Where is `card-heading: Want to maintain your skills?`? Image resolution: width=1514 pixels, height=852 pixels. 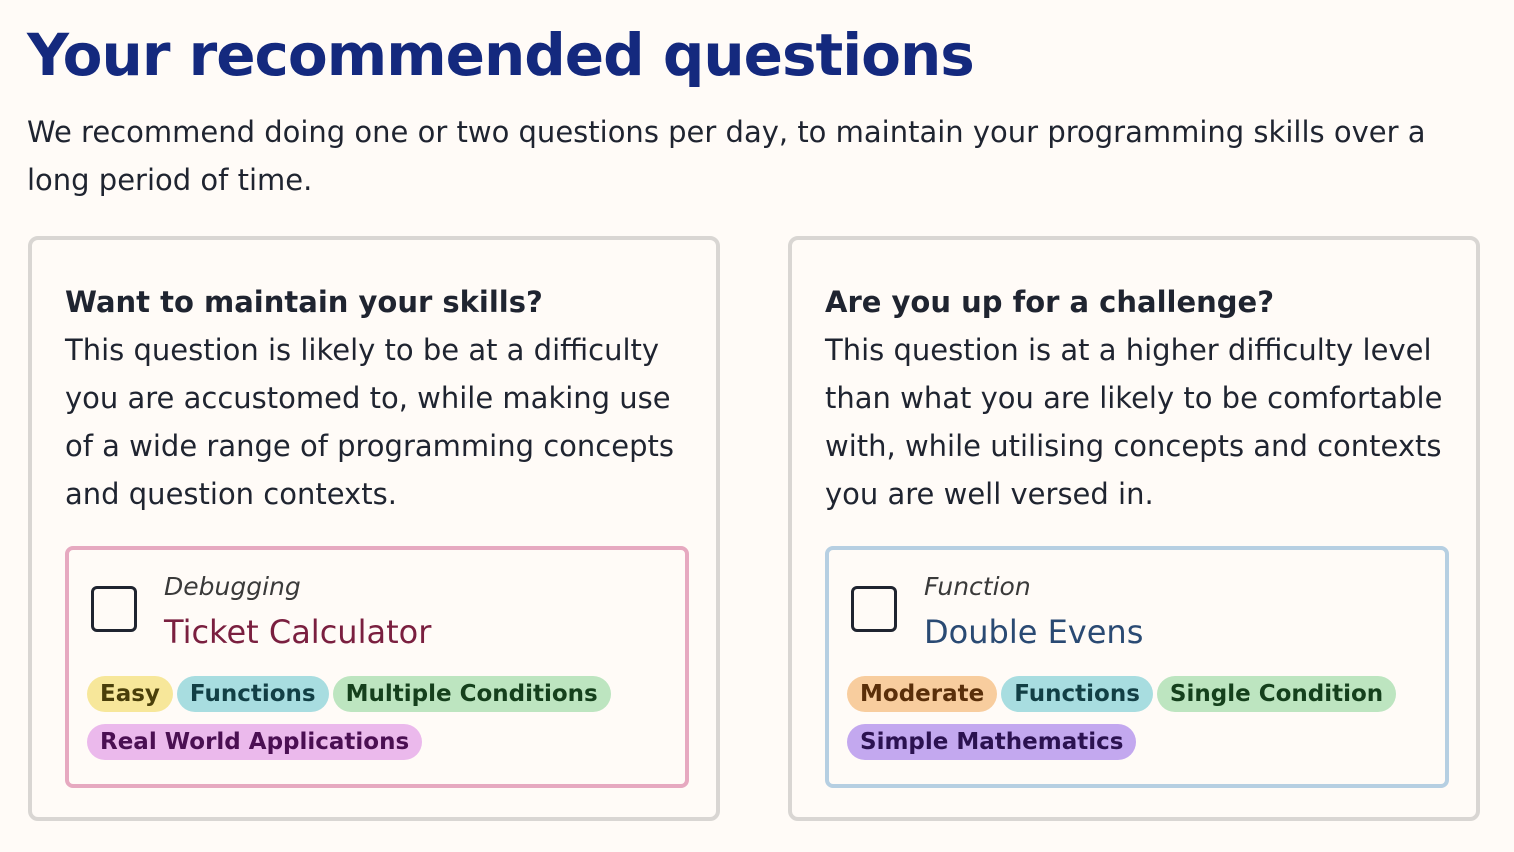
card-heading: Want to maintain your skills? is located at coordinates (304, 302).